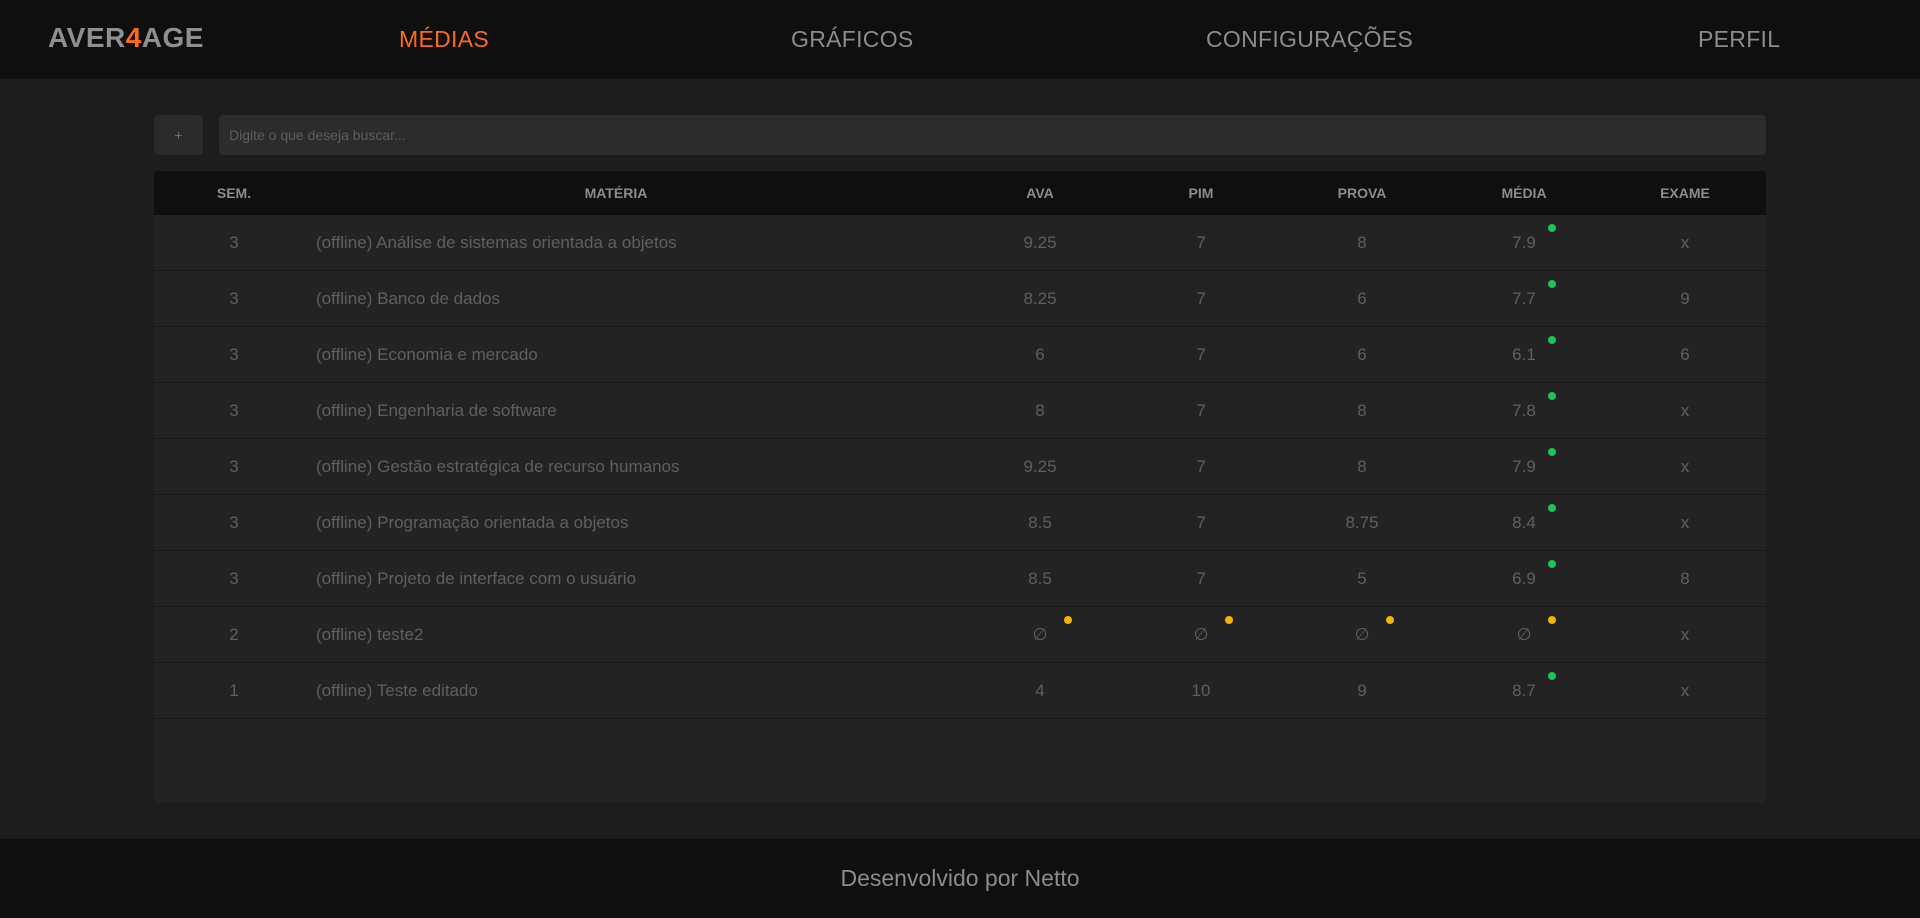 Image resolution: width=1920 pixels, height=918 pixels. Describe the element at coordinates (1040, 193) in the screenshot. I see `header-ava: AVA` at that location.